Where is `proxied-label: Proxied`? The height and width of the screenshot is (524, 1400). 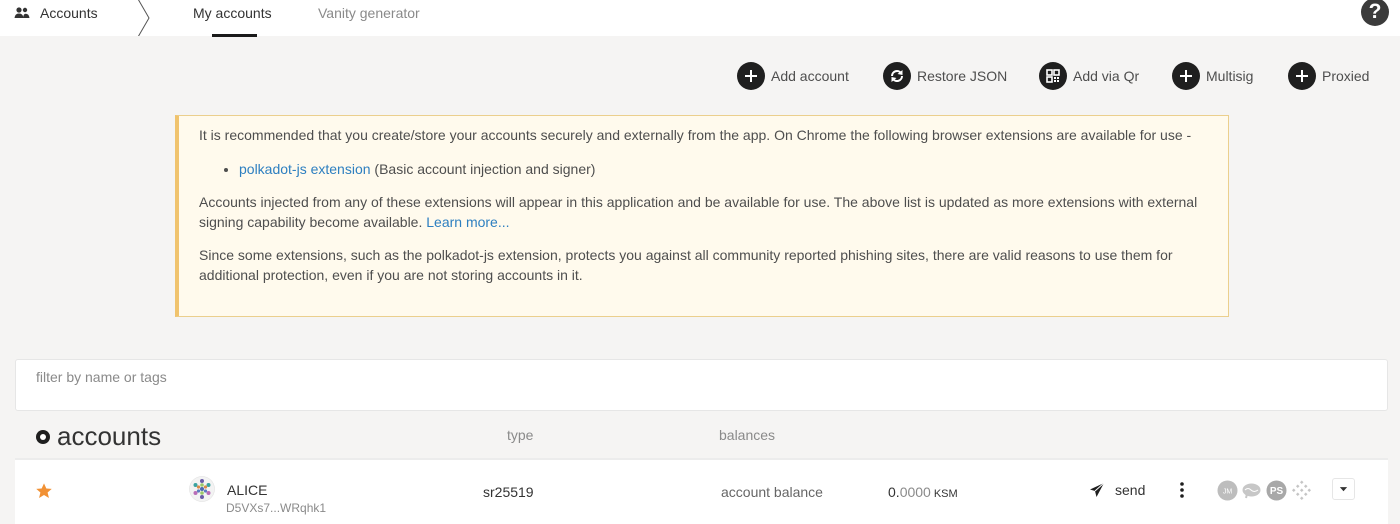
proxied-label: Proxied is located at coordinates (1346, 76).